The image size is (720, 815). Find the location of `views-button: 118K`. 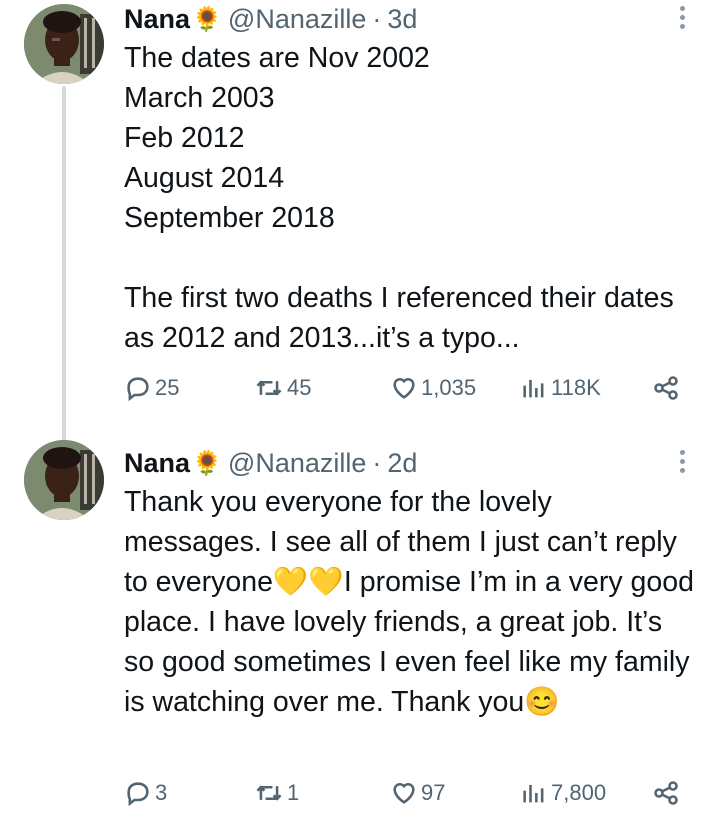

views-button: 118K is located at coordinates (560, 388).